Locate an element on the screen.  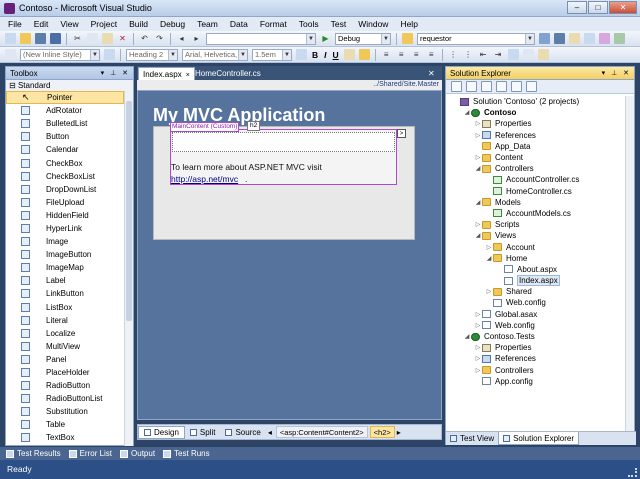
toolbox-item-calendar: Calendar is located at coordinates (65, 149).